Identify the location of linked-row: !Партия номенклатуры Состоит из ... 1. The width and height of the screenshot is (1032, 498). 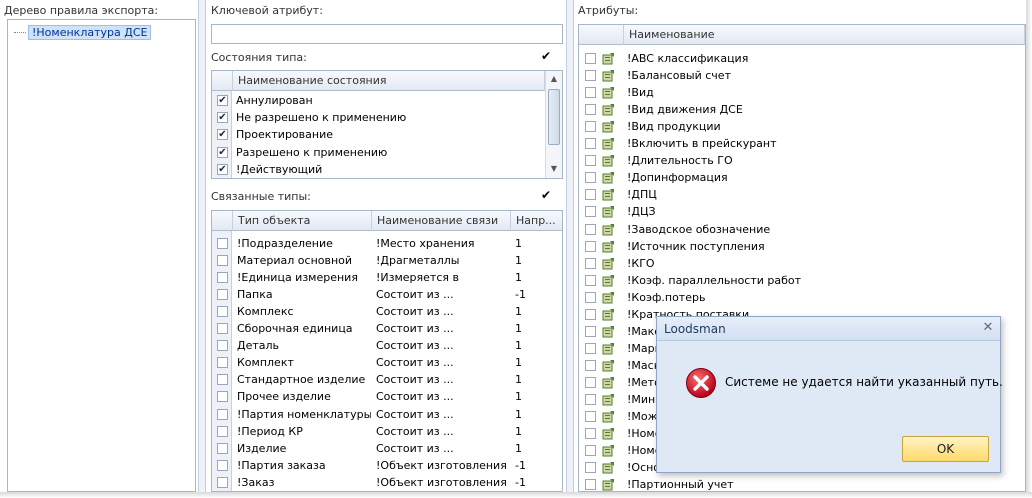
(387, 414).